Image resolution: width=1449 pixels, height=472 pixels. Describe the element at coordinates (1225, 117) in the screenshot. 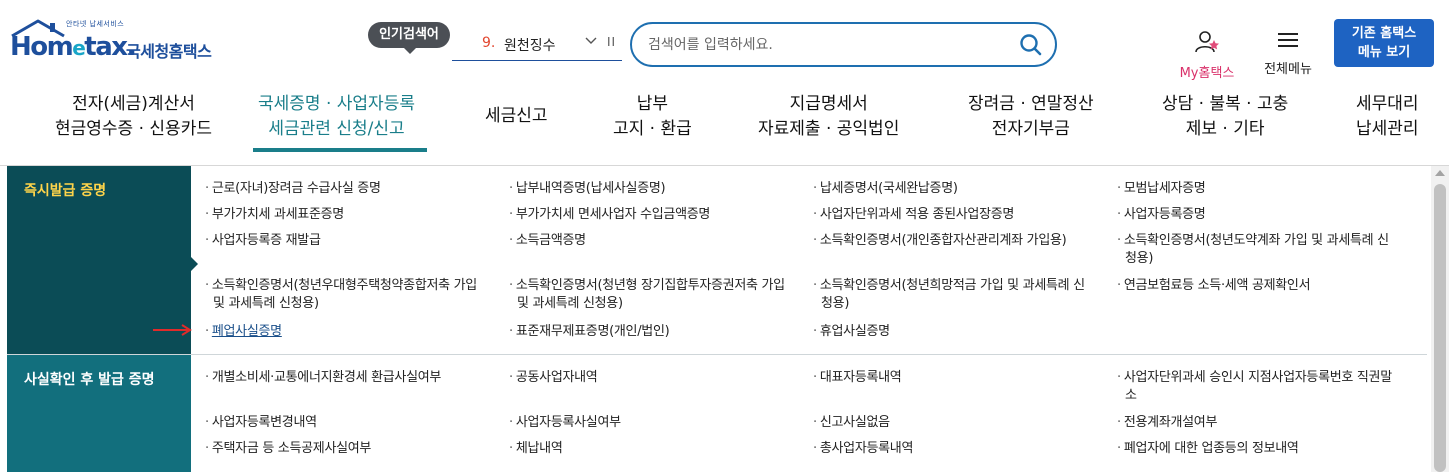

I see `nav-consultation: 상담 · 불복 · 고충 제보 · 기타` at that location.